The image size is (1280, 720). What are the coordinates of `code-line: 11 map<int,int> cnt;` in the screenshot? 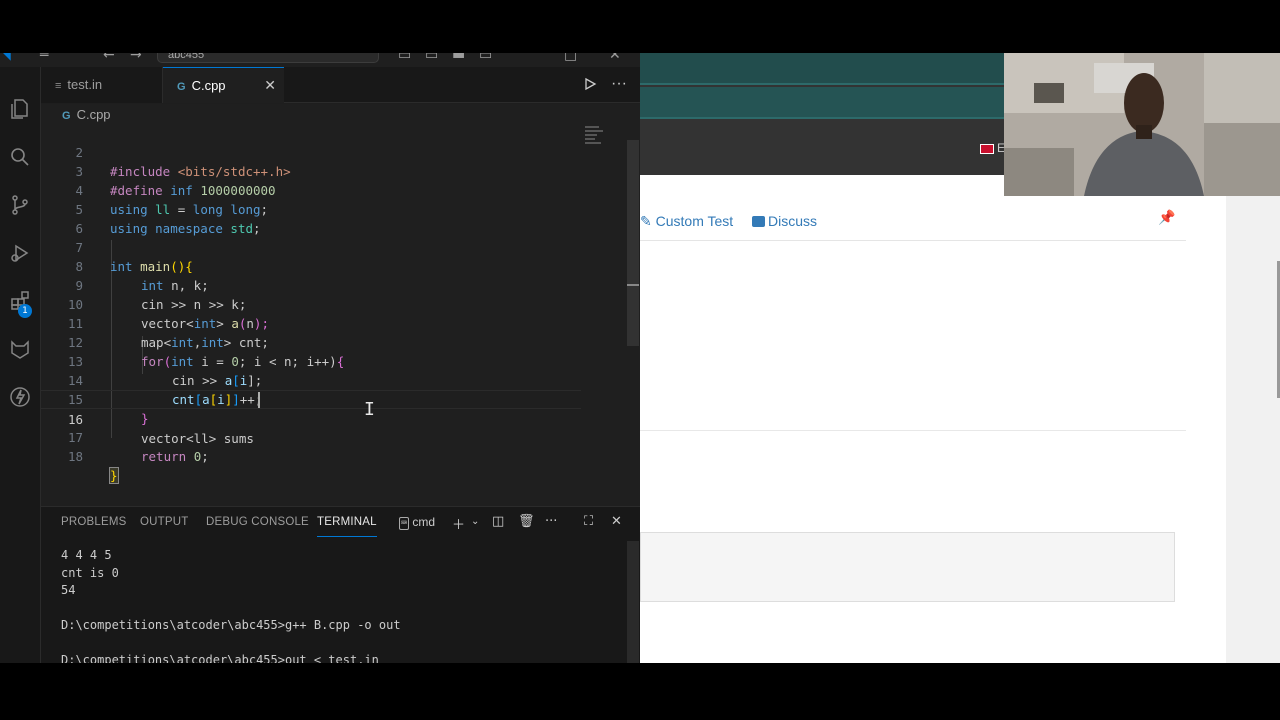 It's located at (311, 322).